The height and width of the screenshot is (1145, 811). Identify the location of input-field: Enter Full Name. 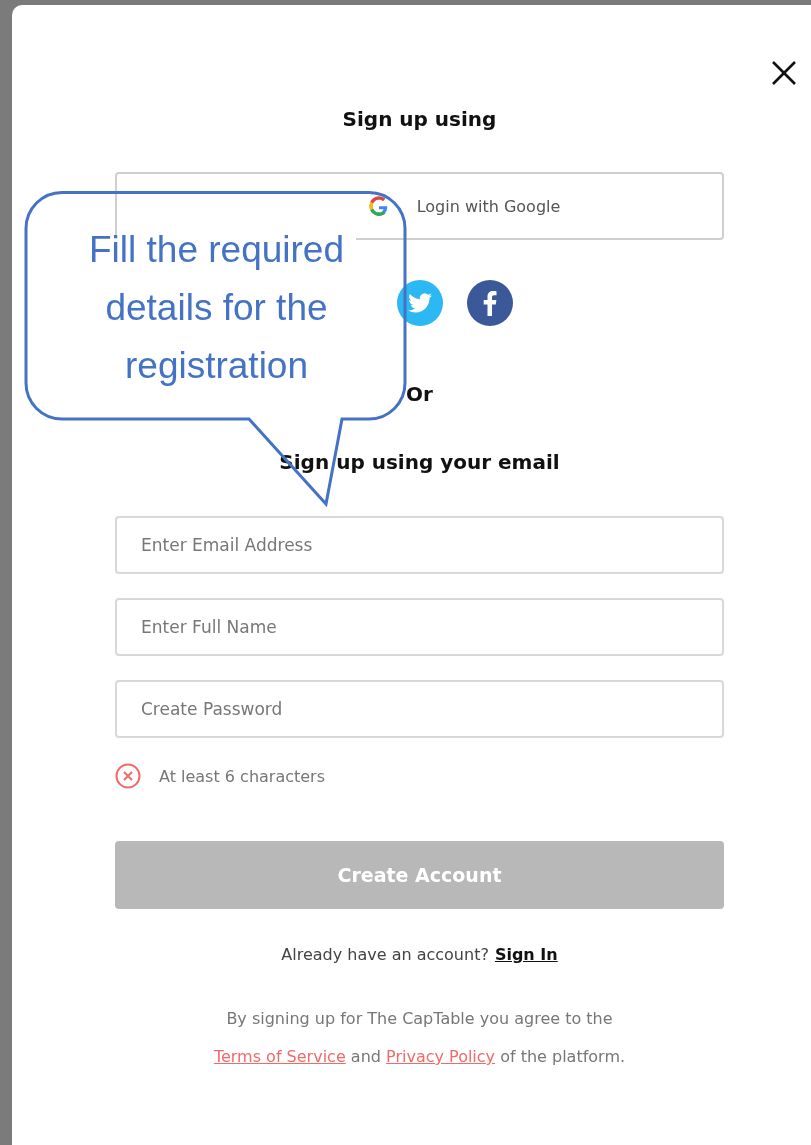
(419, 627).